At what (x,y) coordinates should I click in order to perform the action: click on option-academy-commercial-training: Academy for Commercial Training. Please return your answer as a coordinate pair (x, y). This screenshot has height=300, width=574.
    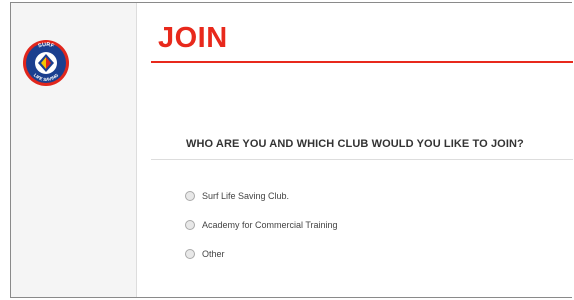
    Looking at the image, I should click on (261, 224).